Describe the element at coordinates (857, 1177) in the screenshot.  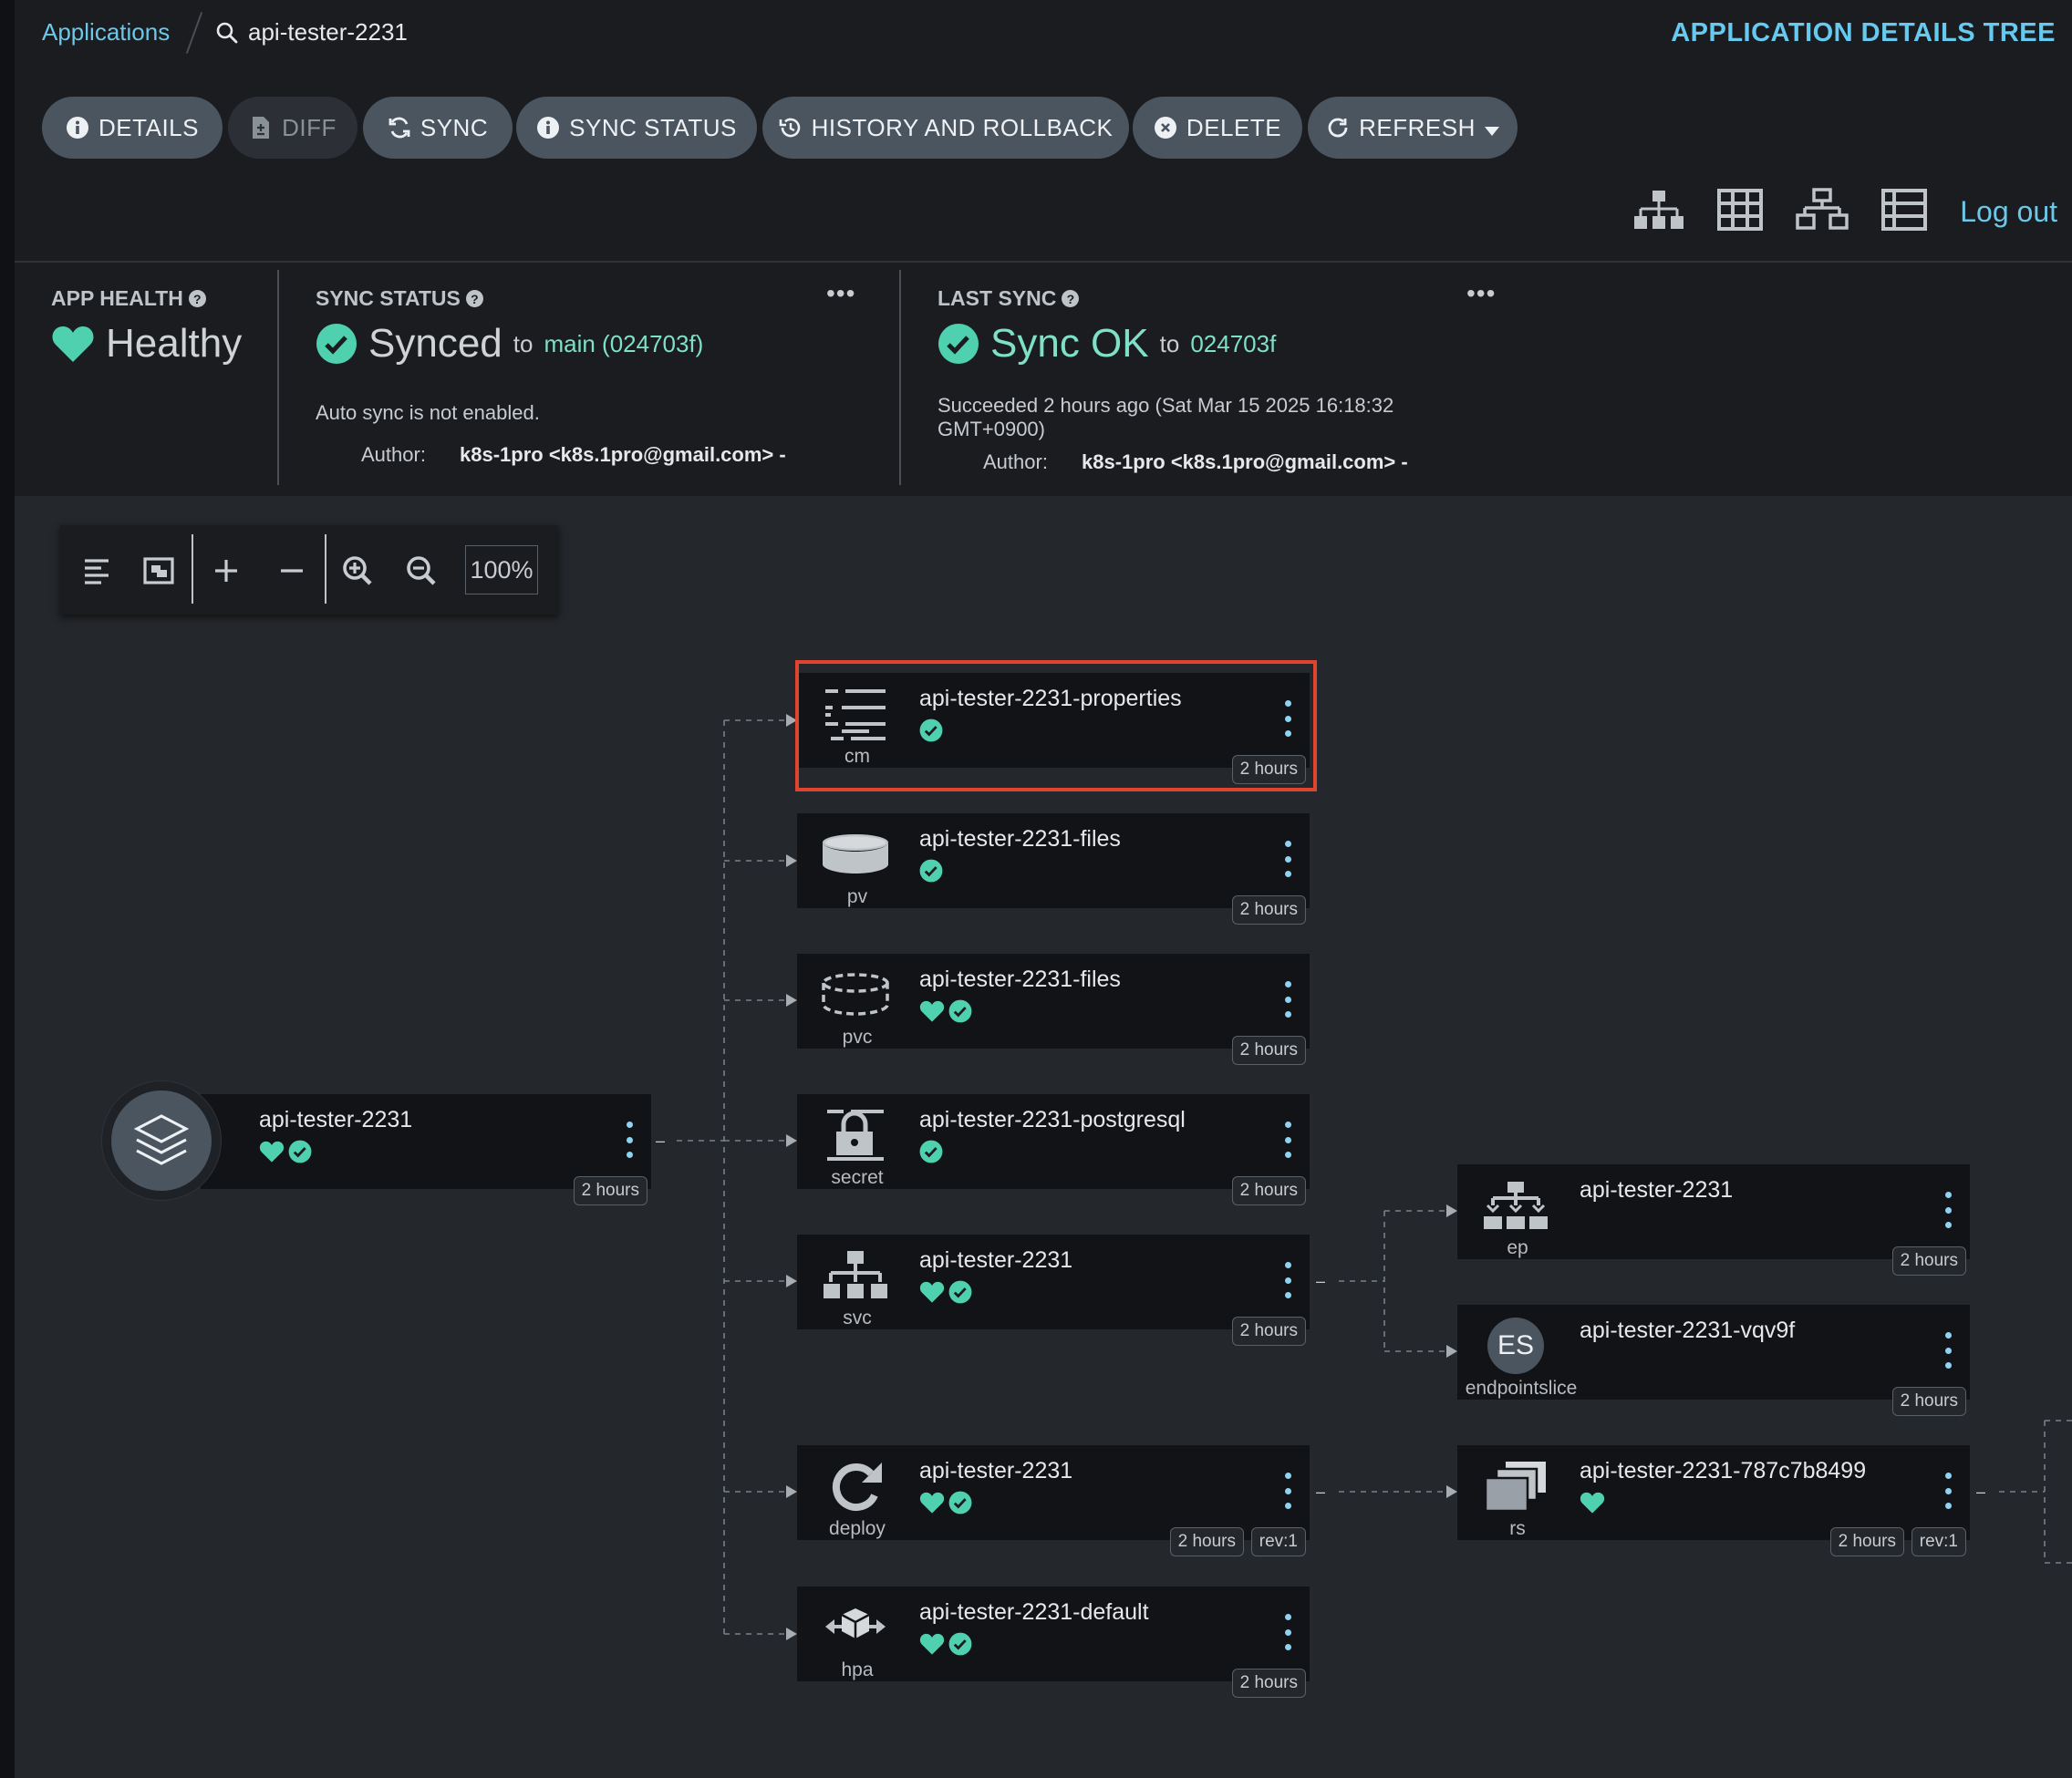
I see `resource-kind: secret` at that location.